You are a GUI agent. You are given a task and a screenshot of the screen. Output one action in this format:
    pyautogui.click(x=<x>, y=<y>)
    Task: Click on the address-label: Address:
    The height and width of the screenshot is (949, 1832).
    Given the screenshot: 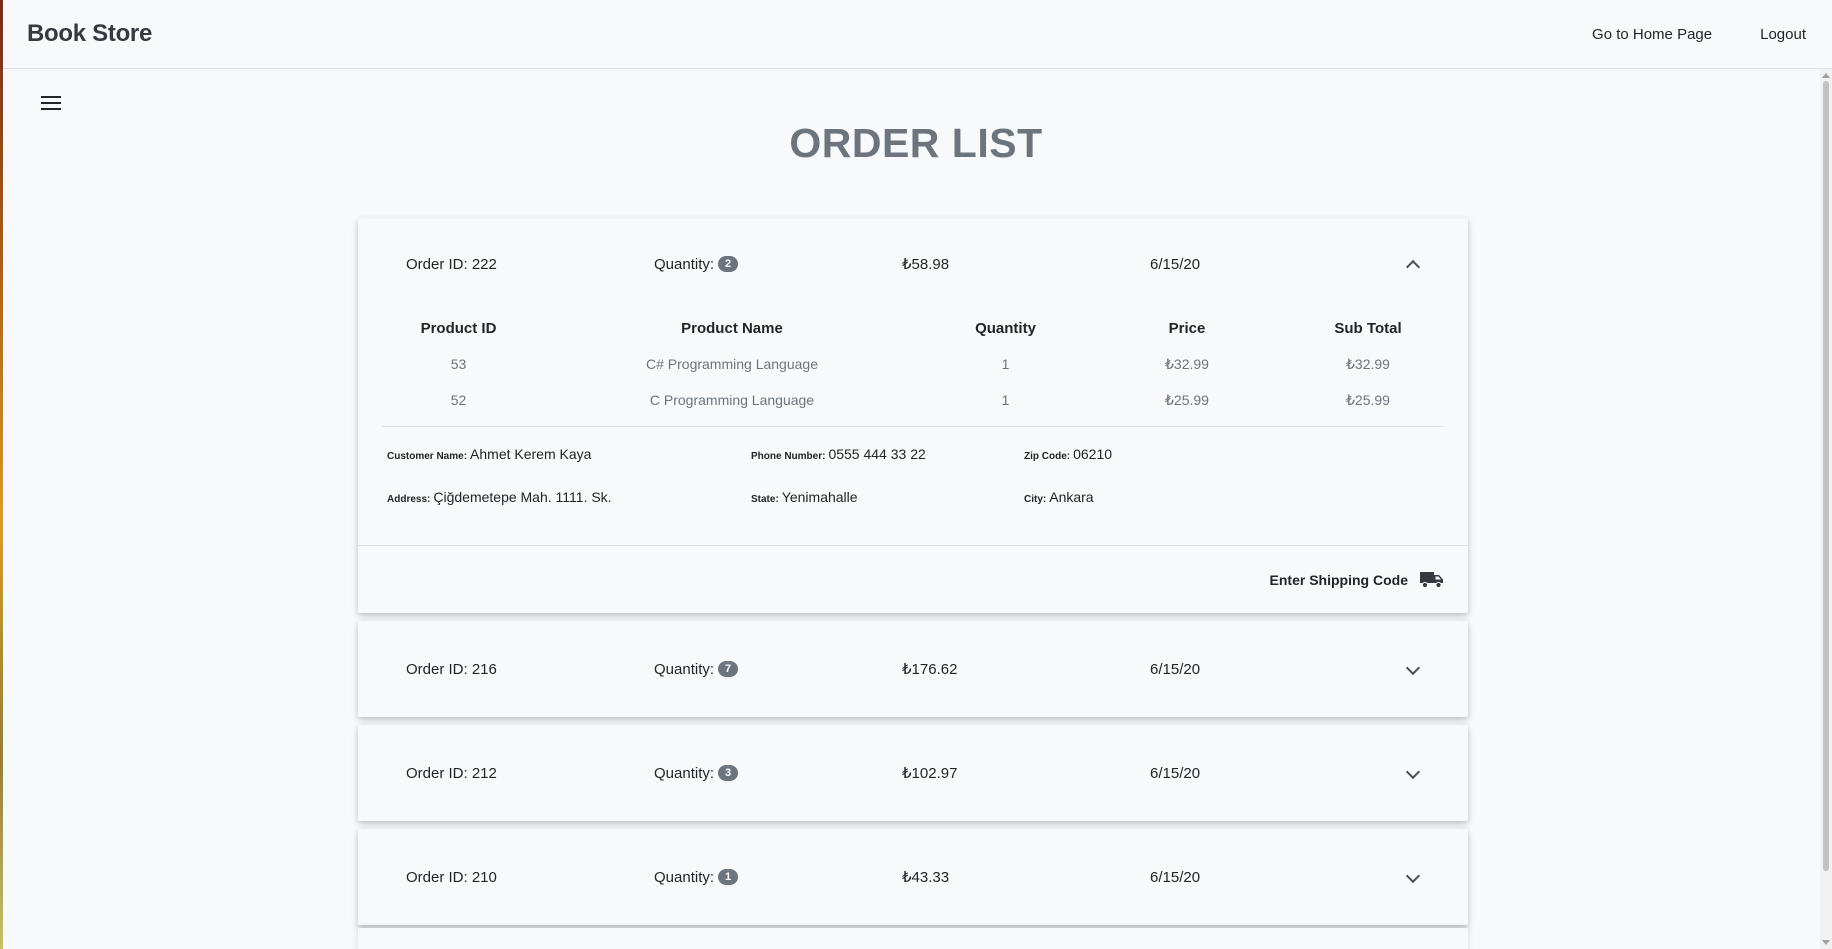 What is the action you would take?
    pyautogui.click(x=409, y=499)
    